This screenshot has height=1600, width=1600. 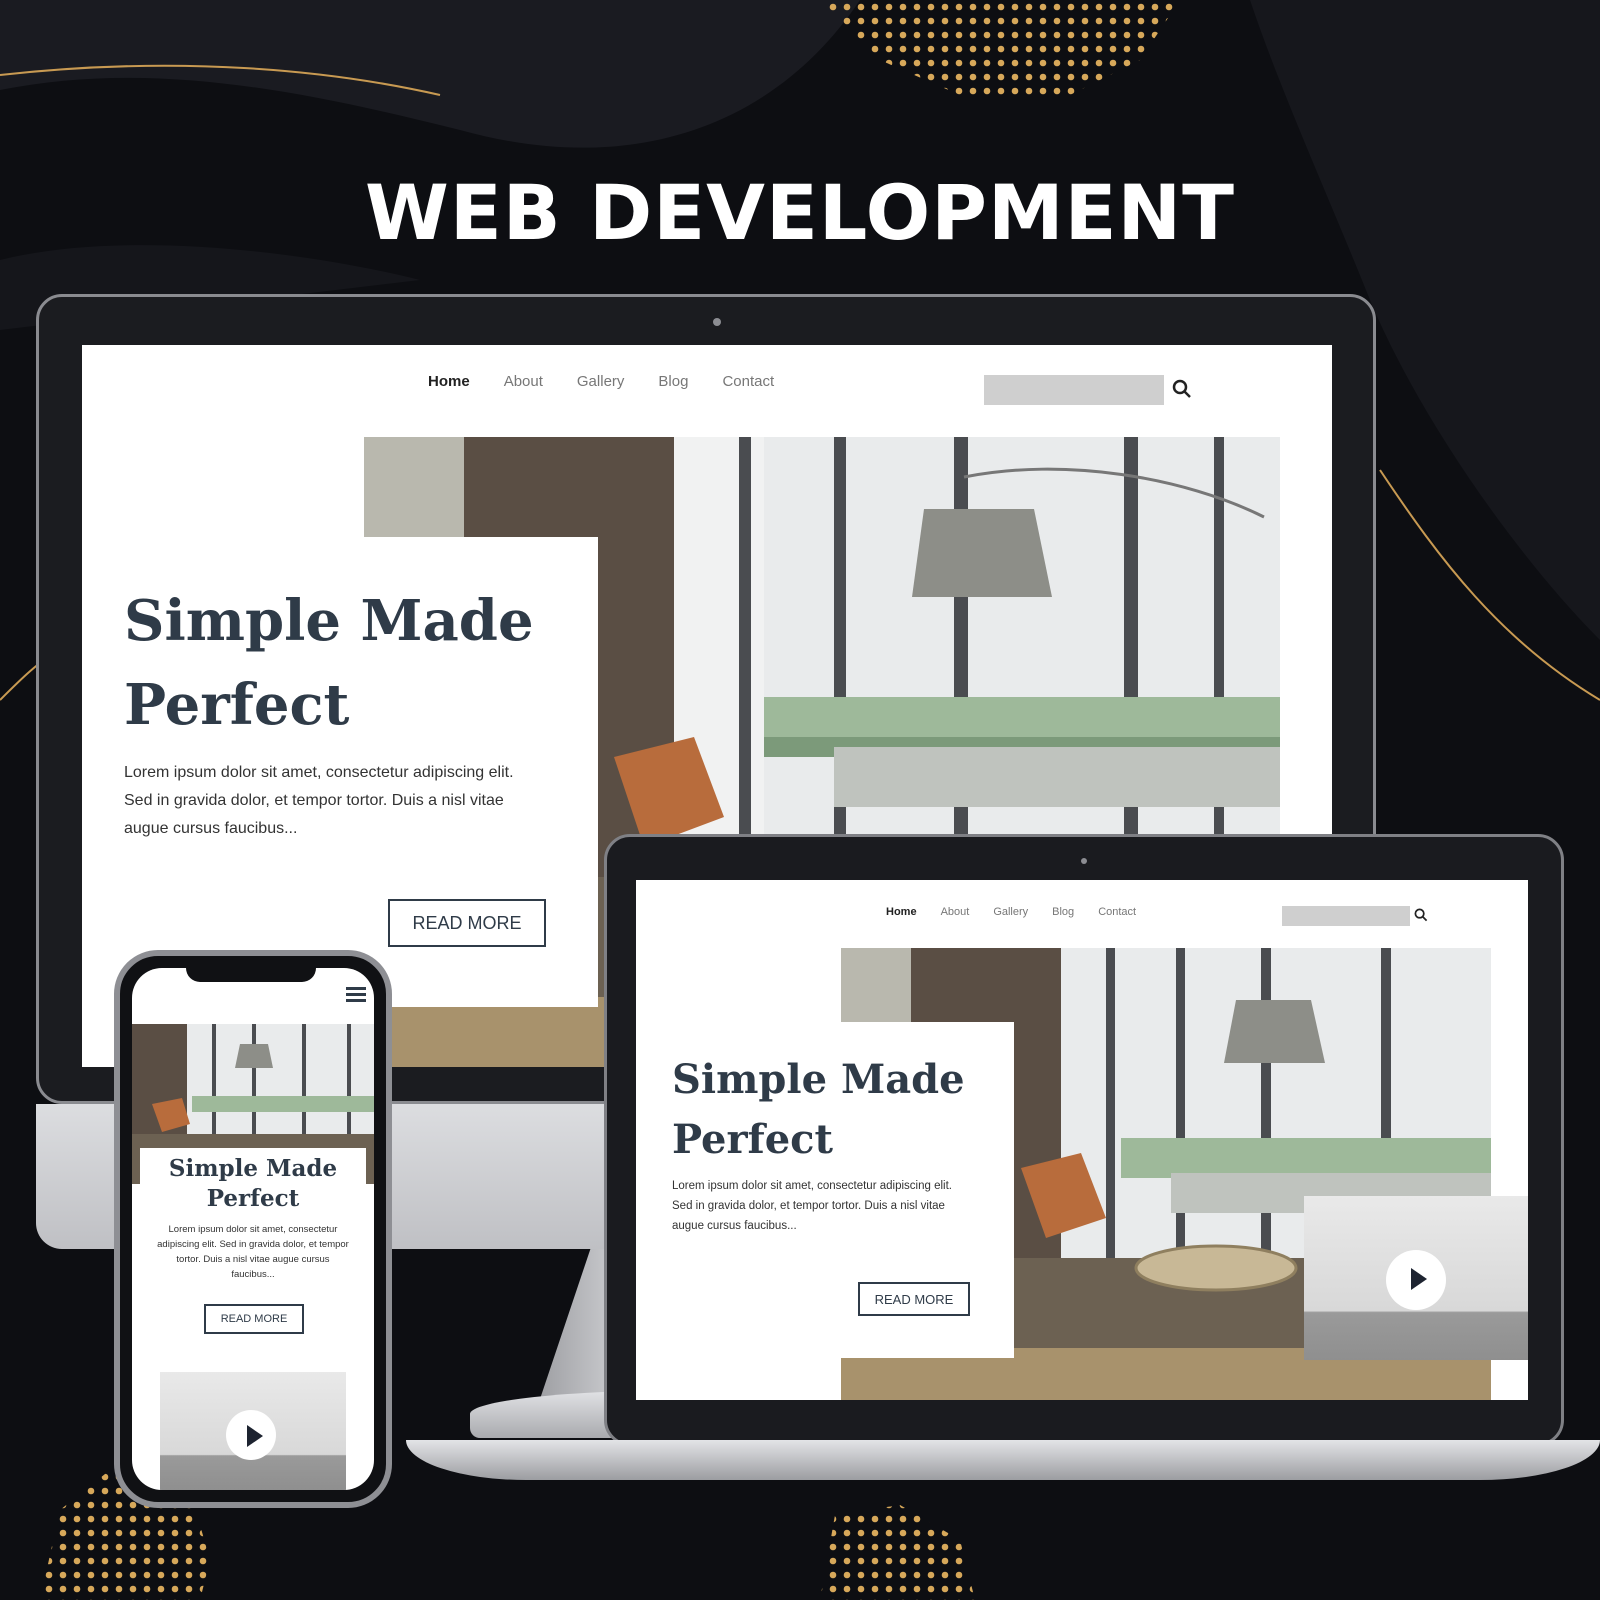 I want to click on hero-title-line2: Perfect, so click(x=237, y=705).